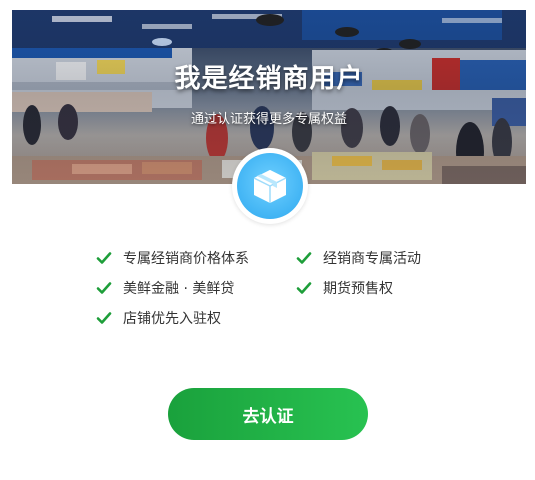 The image size is (535, 480). What do you see at coordinates (186, 259) in the screenshot?
I see `benefit-label: 专属经销商价格体系` at bounding box center [186, 259].